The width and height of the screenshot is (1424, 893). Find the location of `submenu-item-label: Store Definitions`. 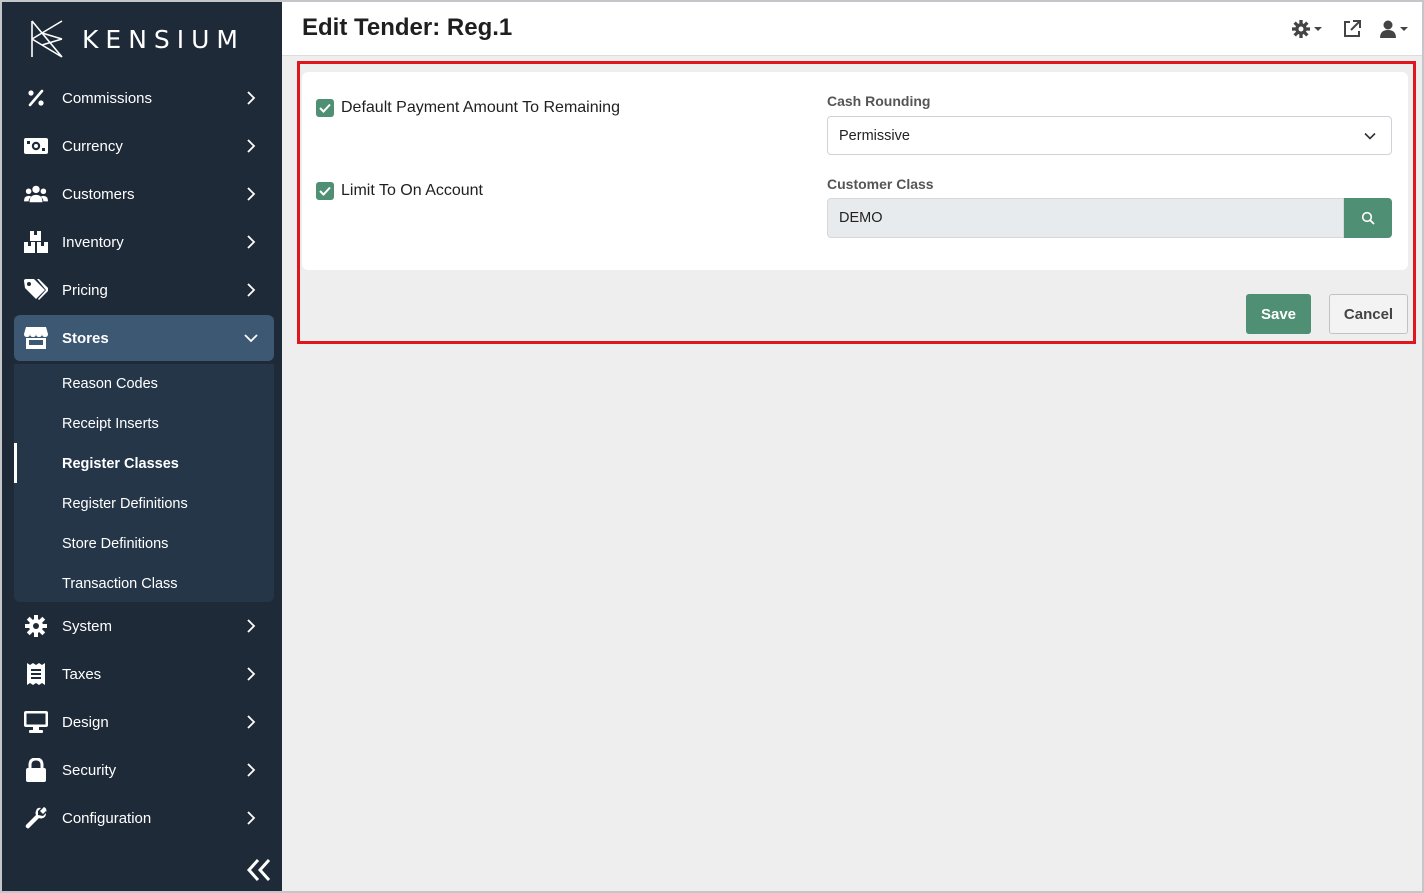

submenu-item-label: Store Definitions is located at coordinates (115, 544).